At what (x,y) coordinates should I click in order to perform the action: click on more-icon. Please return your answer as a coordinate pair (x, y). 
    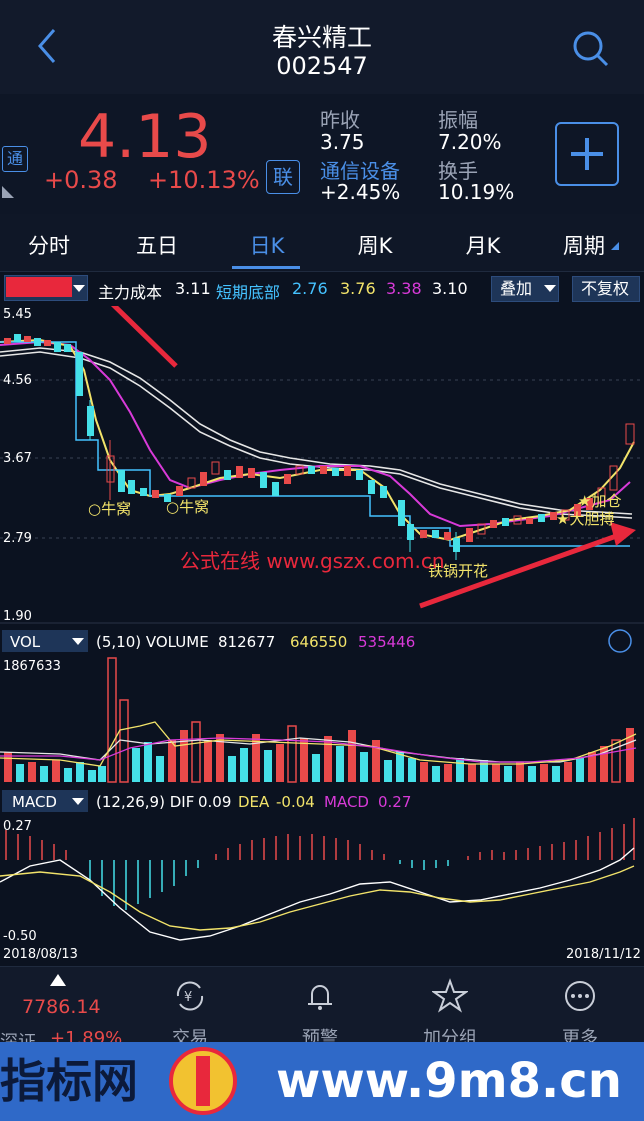
    Looking at the image, I should click on (580, 996).